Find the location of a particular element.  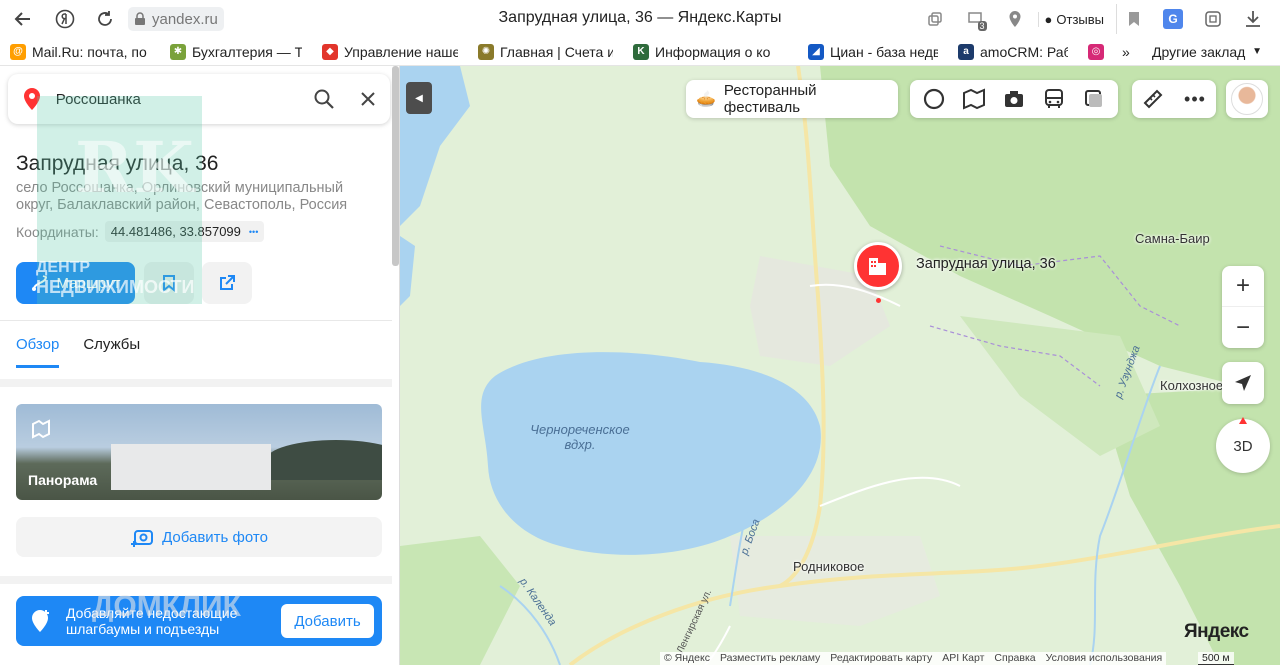

label-rodnikovoe: Родниковое is located at coordinates (829, 566).